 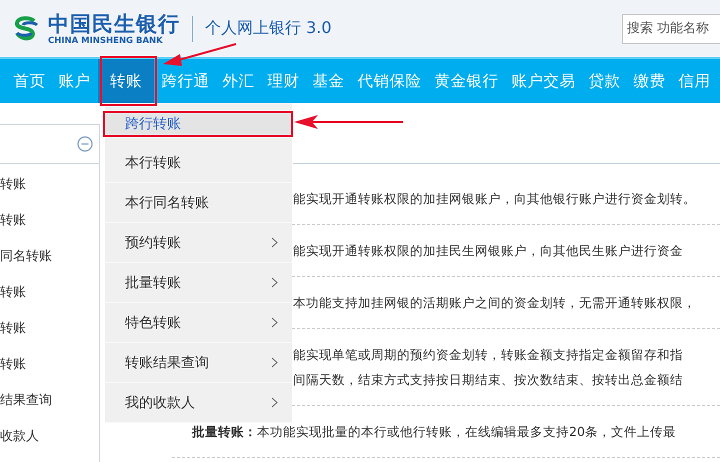 What do you see at coordinates (198, 243) in the screenshot?
I see `menu-item: 预约转账` at bounding box center [198, 243].